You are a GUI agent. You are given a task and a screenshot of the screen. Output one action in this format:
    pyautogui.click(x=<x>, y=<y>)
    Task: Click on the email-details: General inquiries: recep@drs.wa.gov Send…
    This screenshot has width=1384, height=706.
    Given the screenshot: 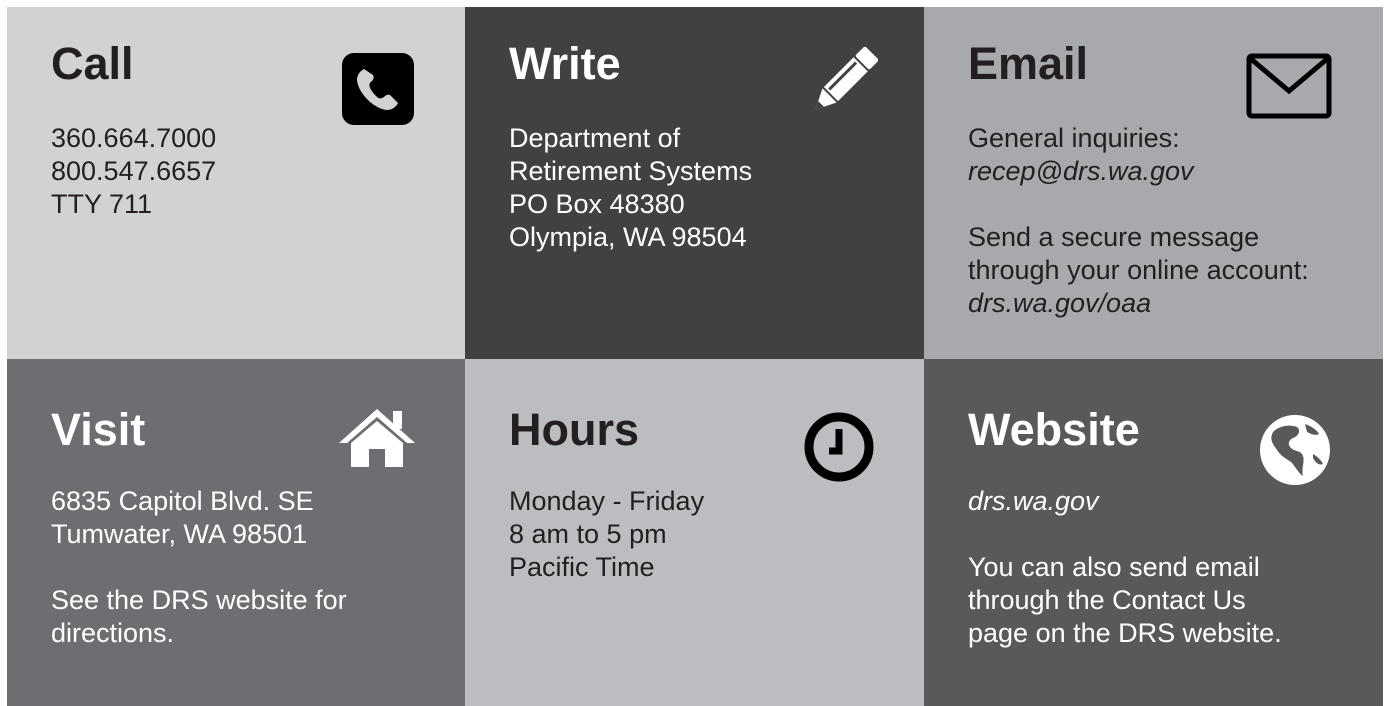 What is the action you would take?
    pyautogui.click(x=1138, y=221)
    